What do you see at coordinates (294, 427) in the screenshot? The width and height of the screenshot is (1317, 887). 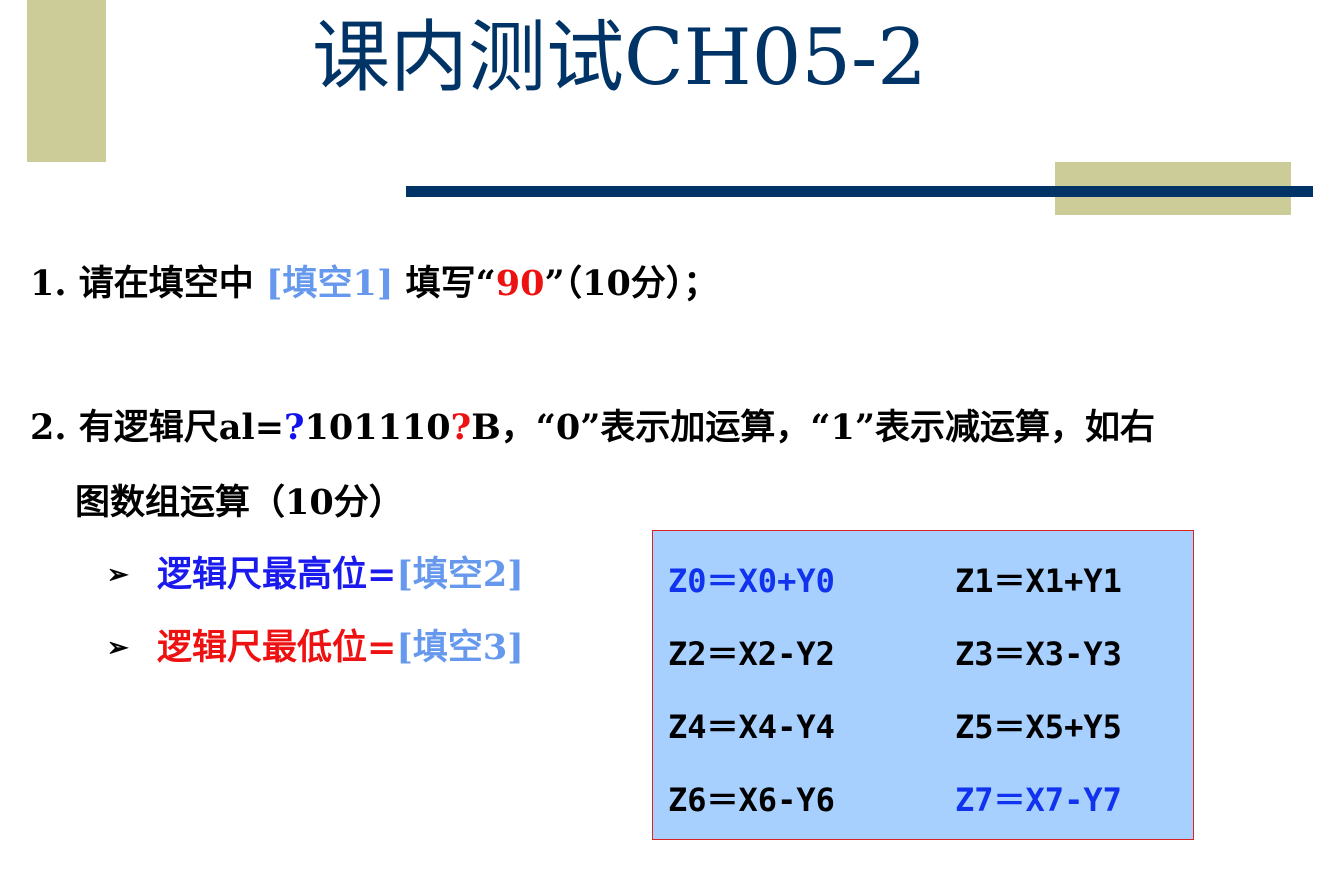 I see `unknown-bit-high: ?` at bounding box center [294, 427].